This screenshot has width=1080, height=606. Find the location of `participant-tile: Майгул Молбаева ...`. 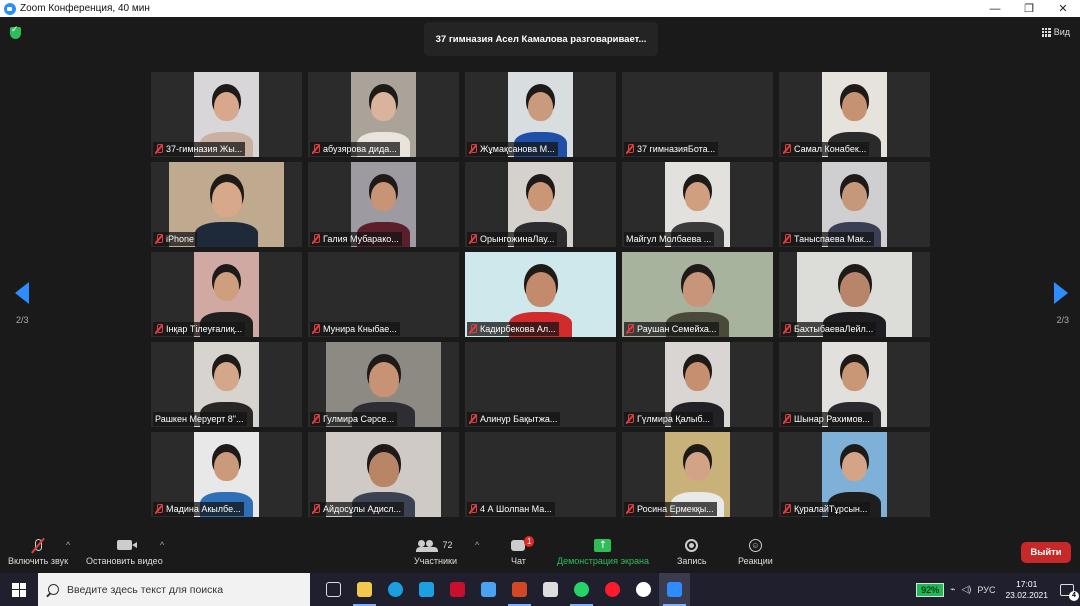

participant-tile: Майгул Молбаева ... is located at coordinates (697, 204).